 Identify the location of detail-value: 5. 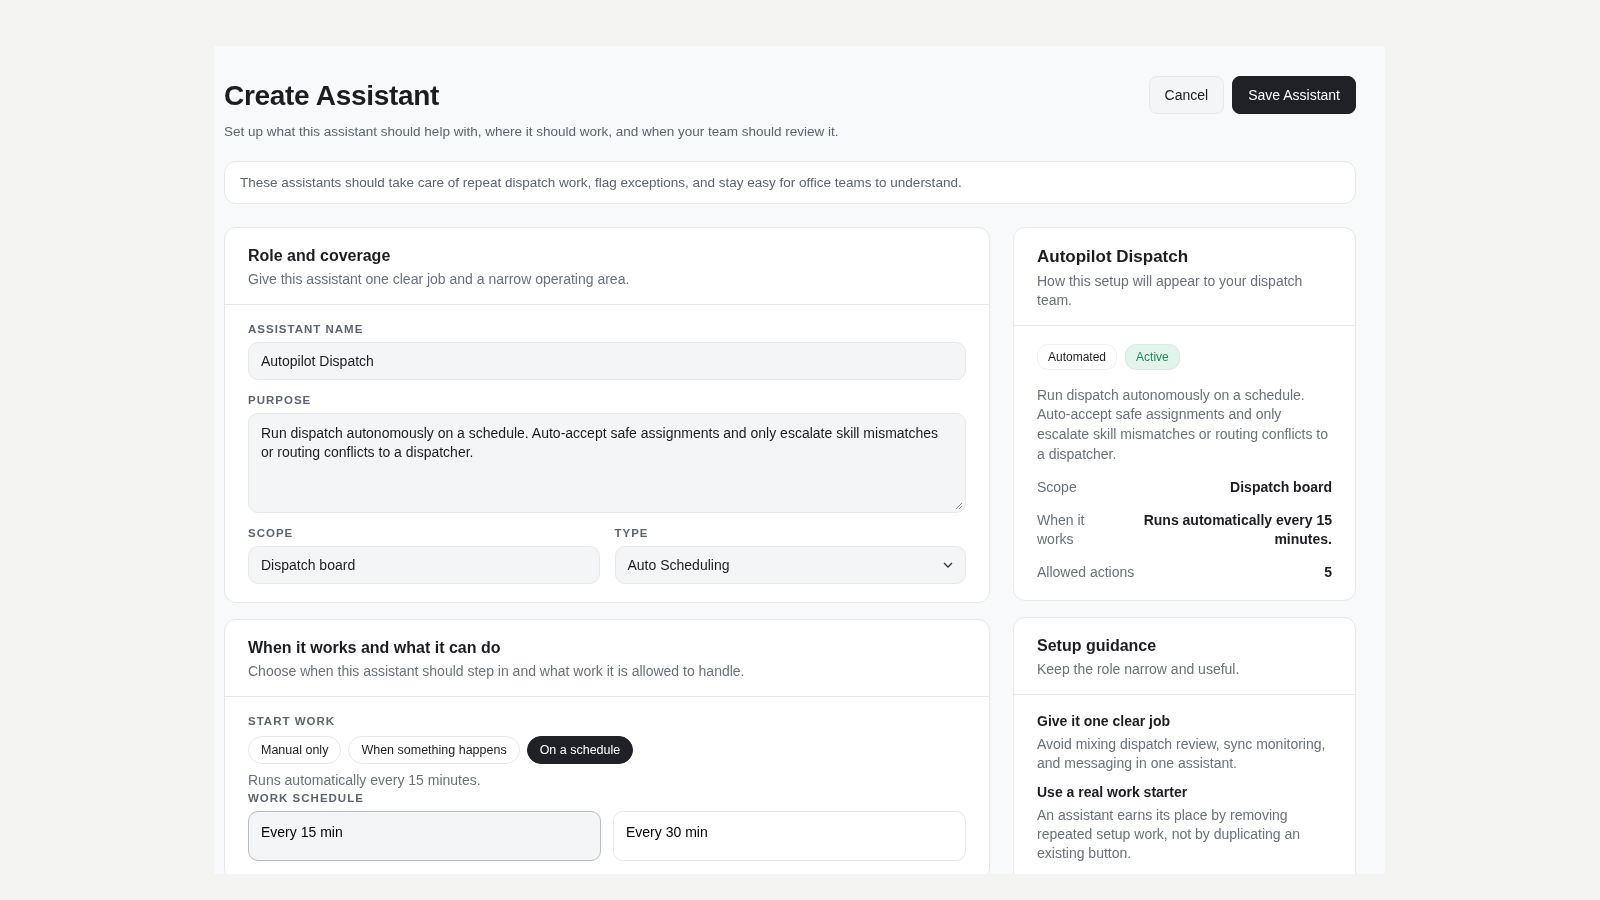
(1328, 572).